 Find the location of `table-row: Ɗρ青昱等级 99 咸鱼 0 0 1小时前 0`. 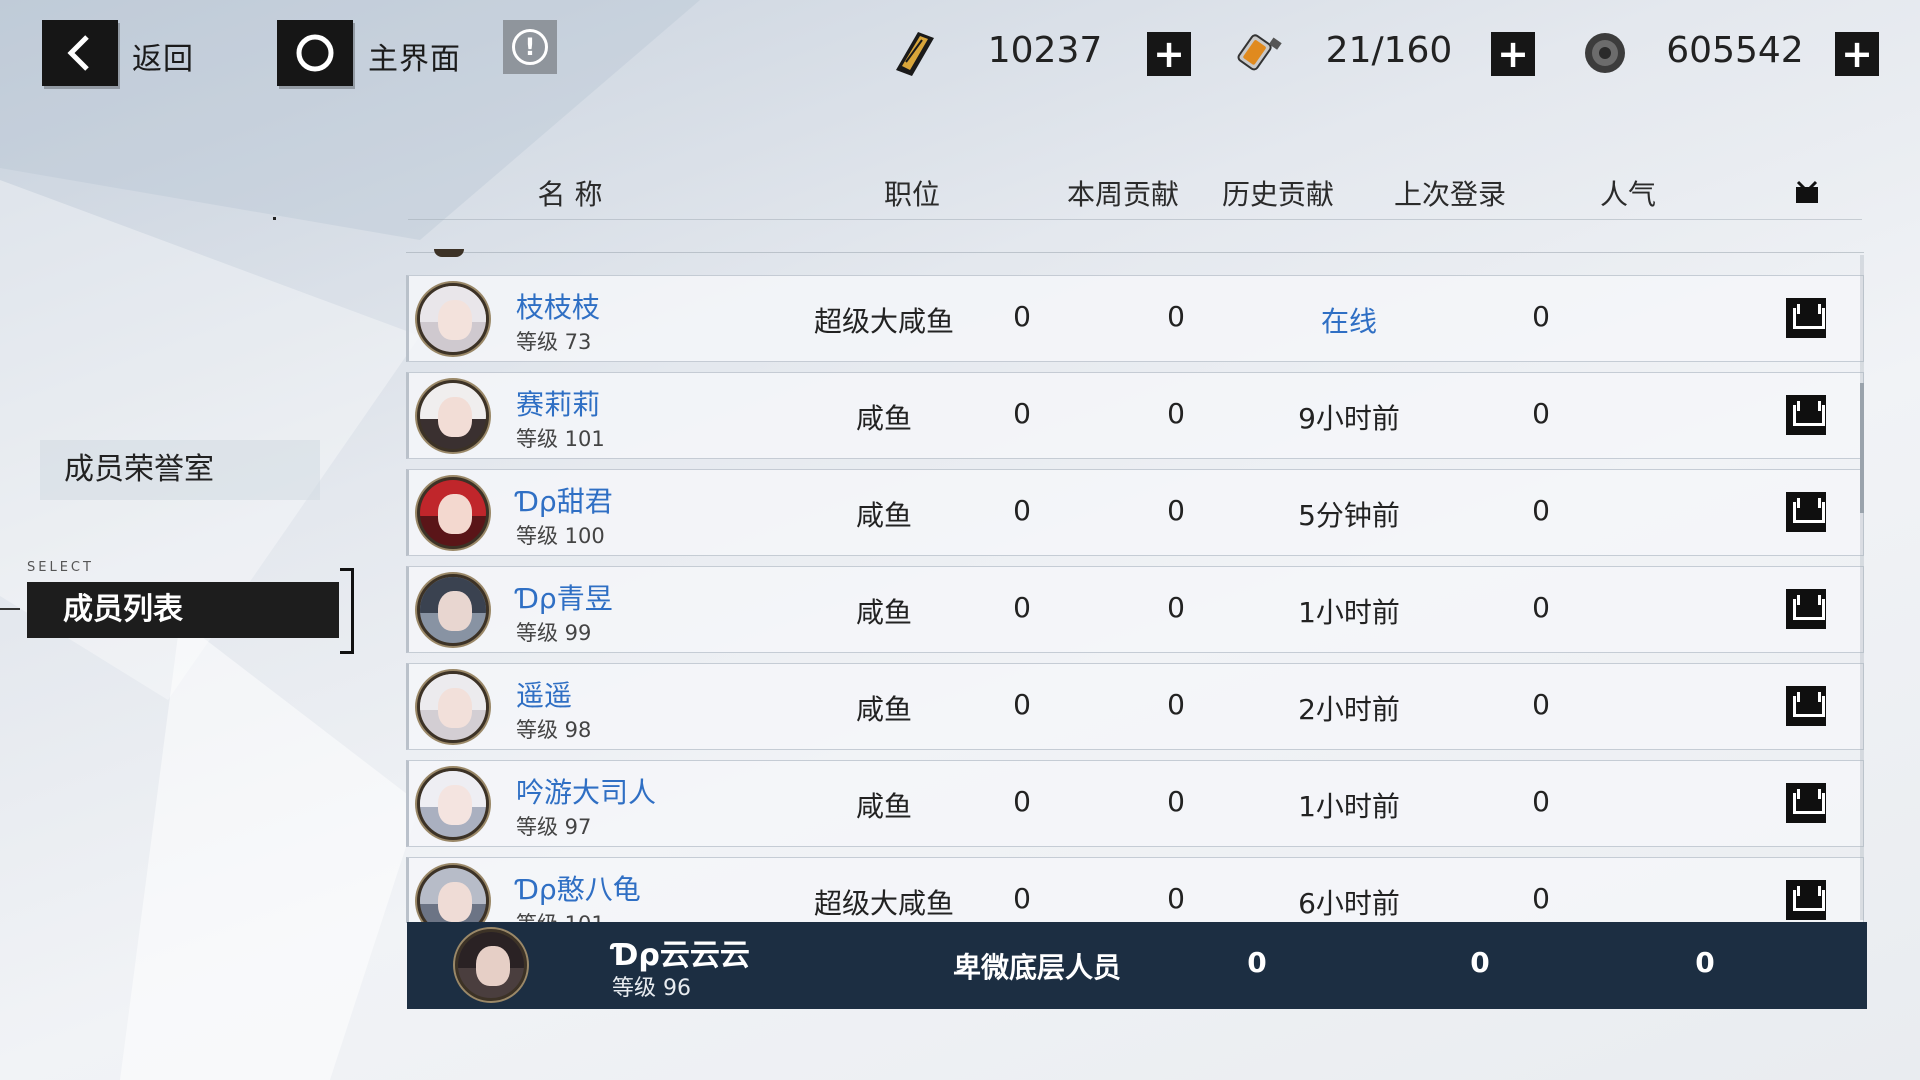

table-row: Ɗρ青昱等级 99 咸鱼 0 0 1小时前 0 is located at coordinates (1135, 609).